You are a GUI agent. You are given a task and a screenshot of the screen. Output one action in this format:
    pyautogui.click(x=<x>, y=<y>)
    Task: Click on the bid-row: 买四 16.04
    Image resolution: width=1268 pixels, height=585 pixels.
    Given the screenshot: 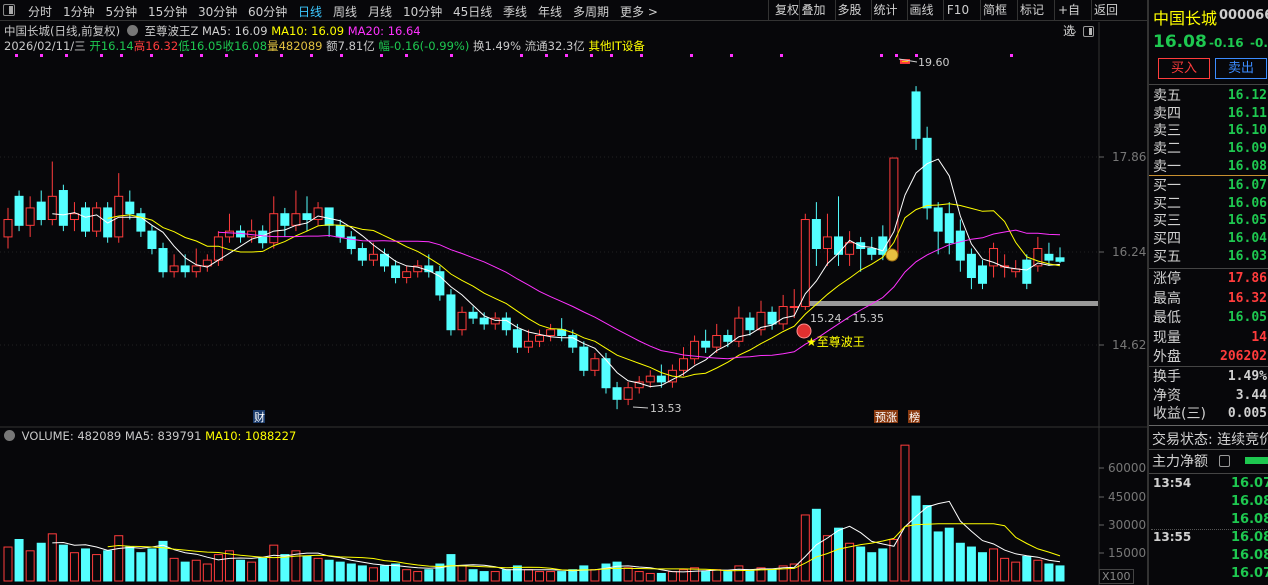 What is the action you would take?
    pyautogui.click(x=1210, y=239)
    